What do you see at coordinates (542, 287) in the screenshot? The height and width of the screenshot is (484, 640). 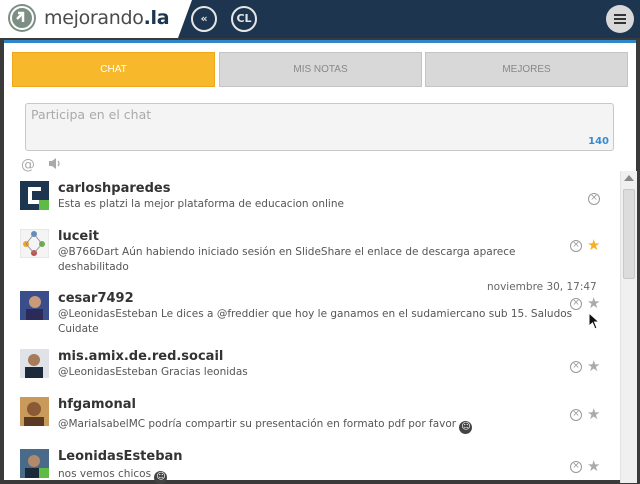 I see `timestamp: noviembre 30, 17:47` at bounding box center [542, 287].